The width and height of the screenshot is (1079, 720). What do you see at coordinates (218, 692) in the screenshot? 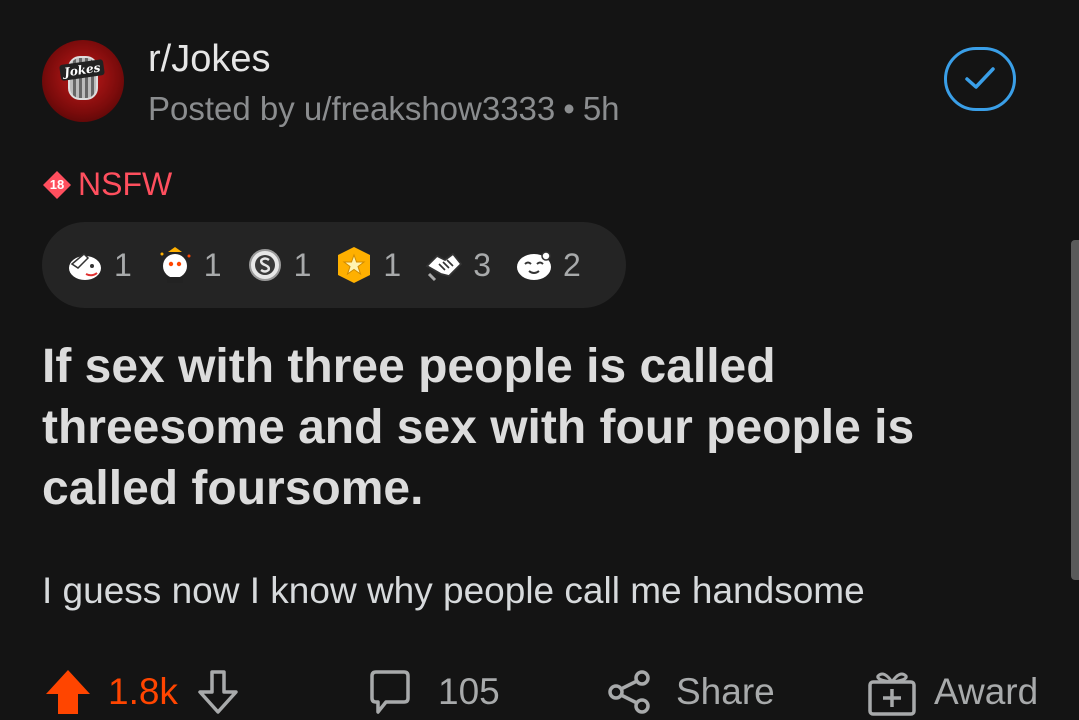
I see `downvote-arrow-icon` at bounding box center [218, 692].